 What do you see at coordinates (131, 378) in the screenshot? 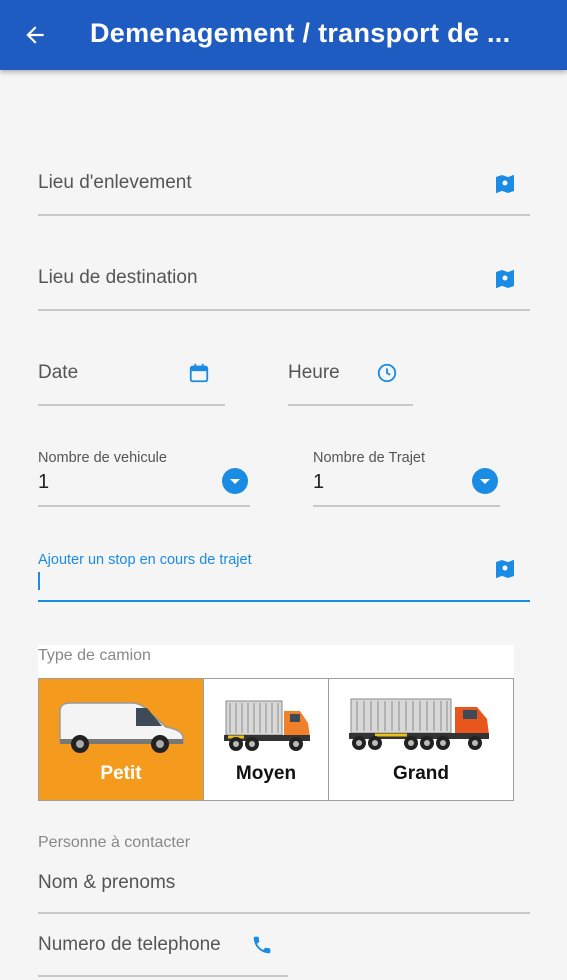
I see `date-field: Date` at bounding box center [131, 378].